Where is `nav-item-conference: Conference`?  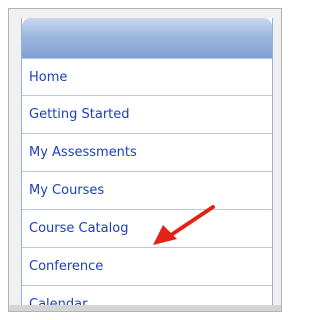
nav-item-conference: Conference is located at coordinates (147, 267).